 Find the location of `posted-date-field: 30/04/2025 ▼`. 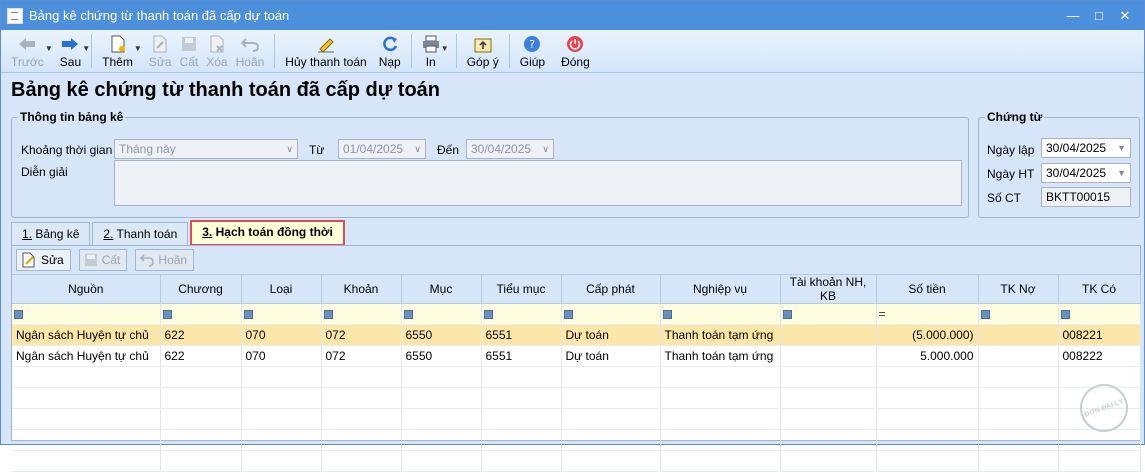

posted-date-field: 30/04/2025 ▼ is located at coordinates (1086, 173).